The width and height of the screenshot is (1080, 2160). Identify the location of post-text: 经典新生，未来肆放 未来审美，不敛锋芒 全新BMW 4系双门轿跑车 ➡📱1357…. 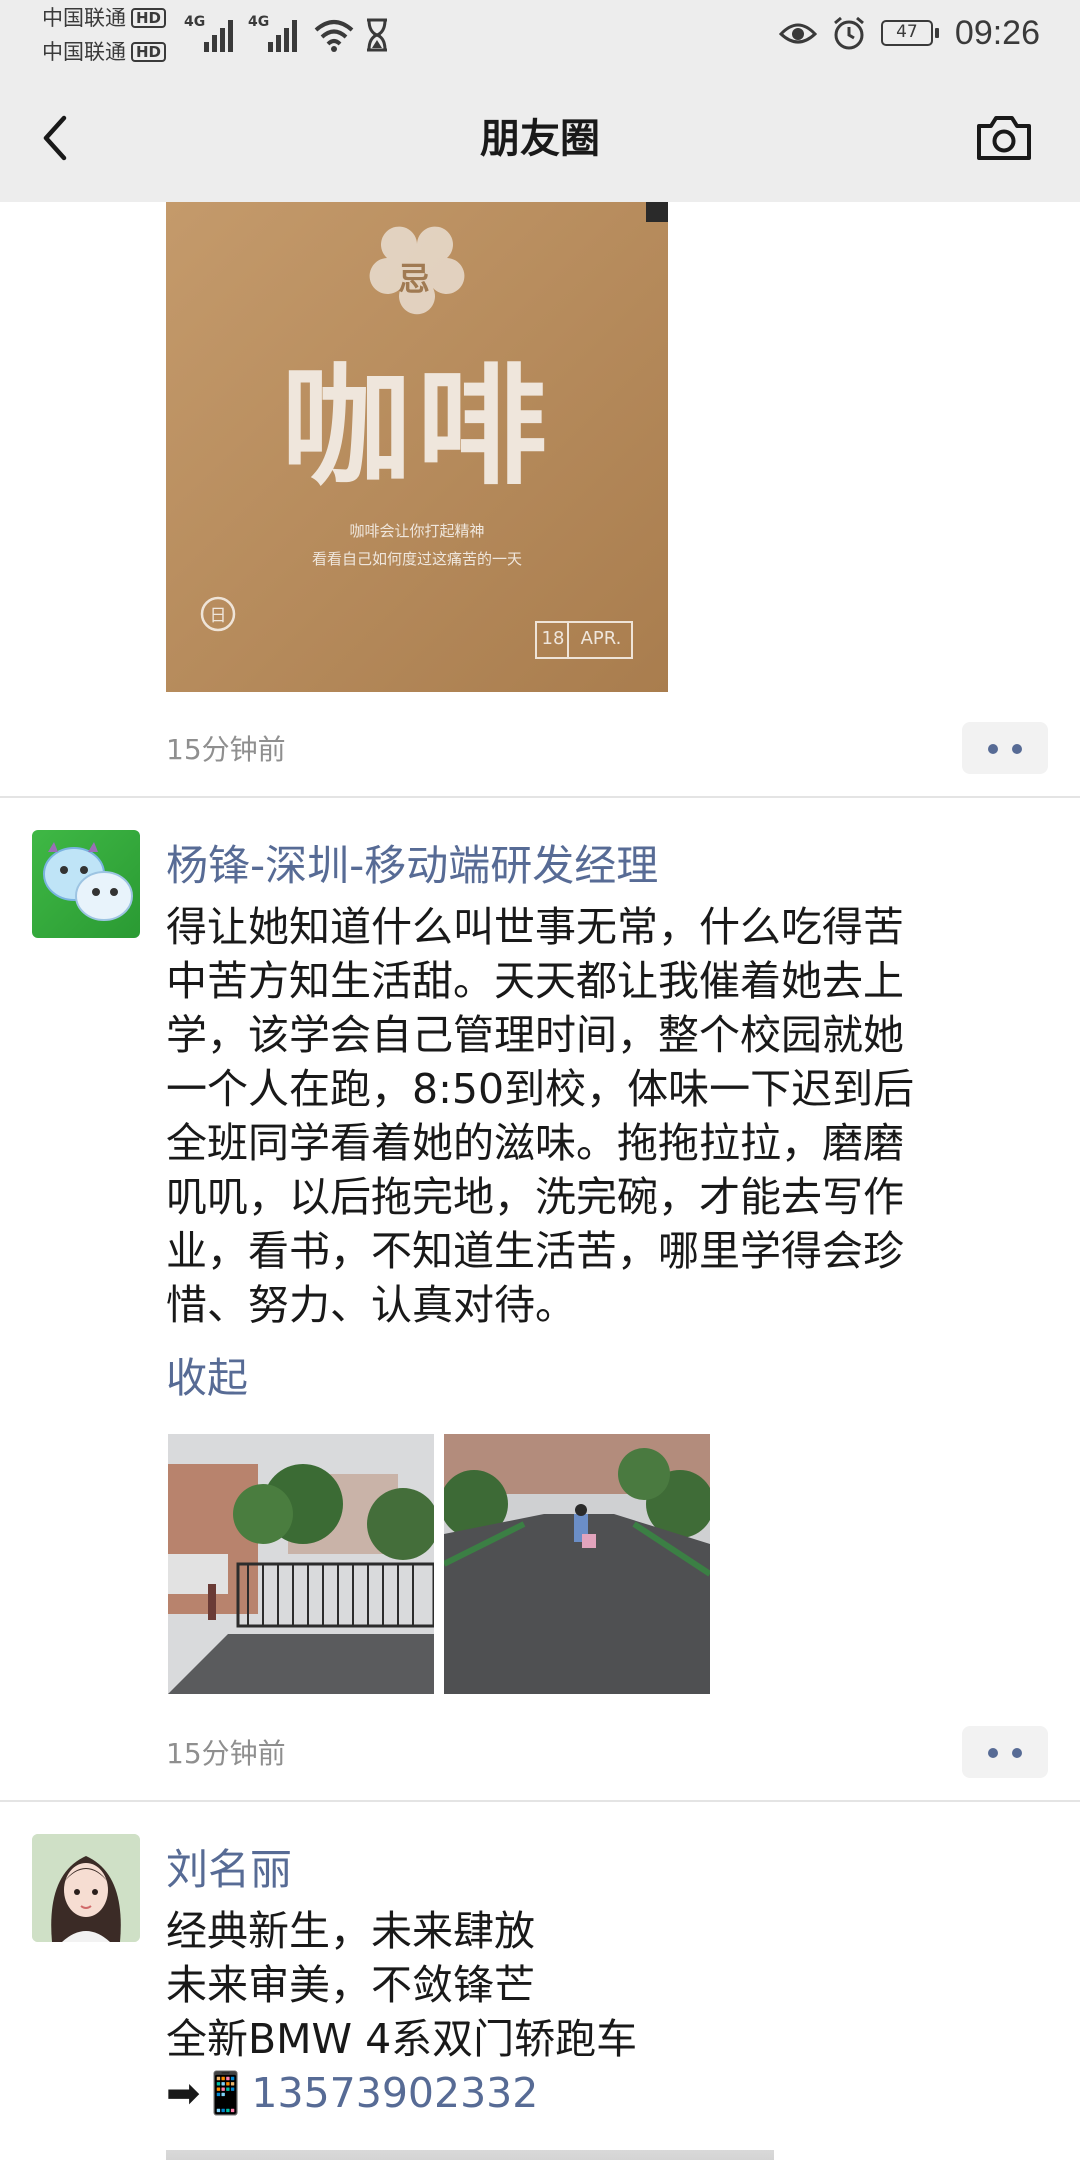
(586, 2012).